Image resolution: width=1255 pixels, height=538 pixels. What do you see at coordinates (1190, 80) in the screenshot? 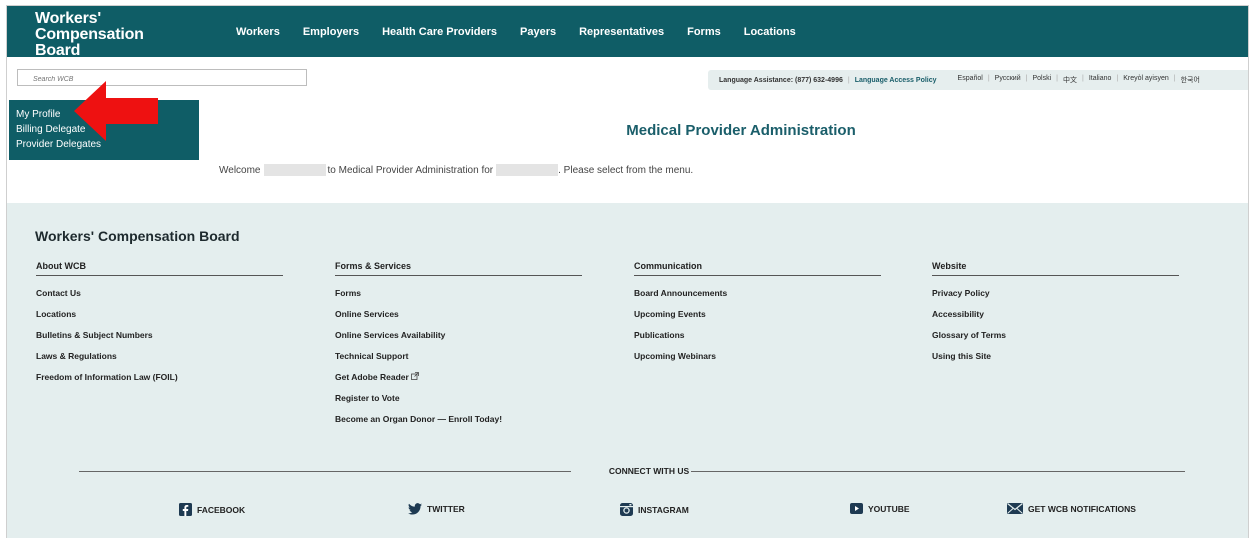
I see `lang-korean: 한국어` at bounding box center [1190, 80].